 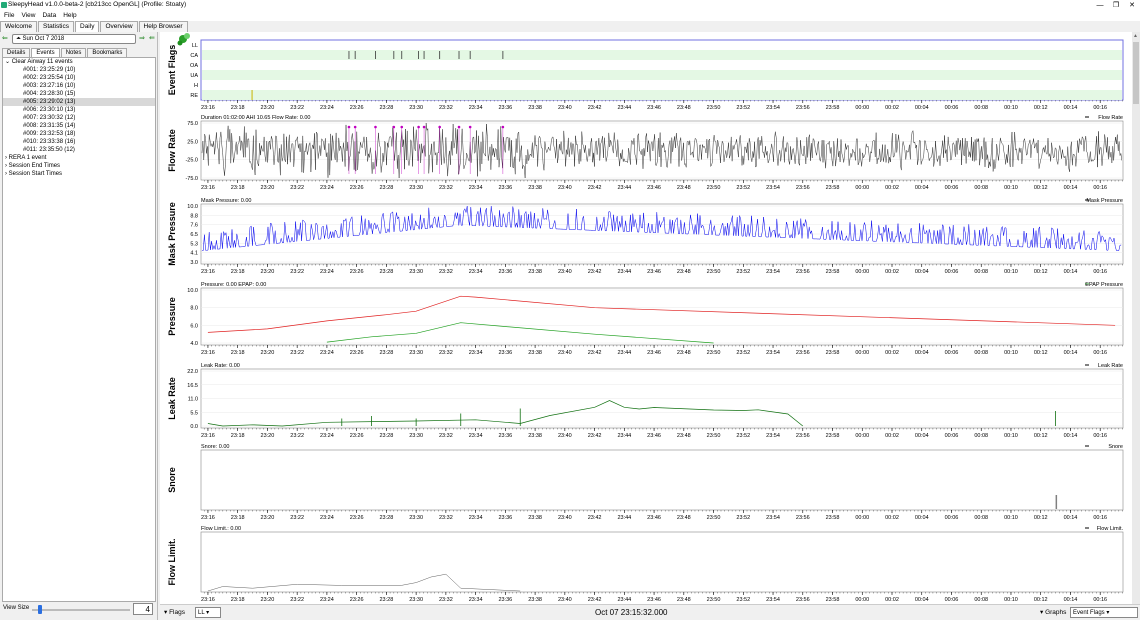 What do you see at coordinates (1116, 5) in the screenshot?
I see `maximize-button: ❐` at bounding box center [1116, 5].